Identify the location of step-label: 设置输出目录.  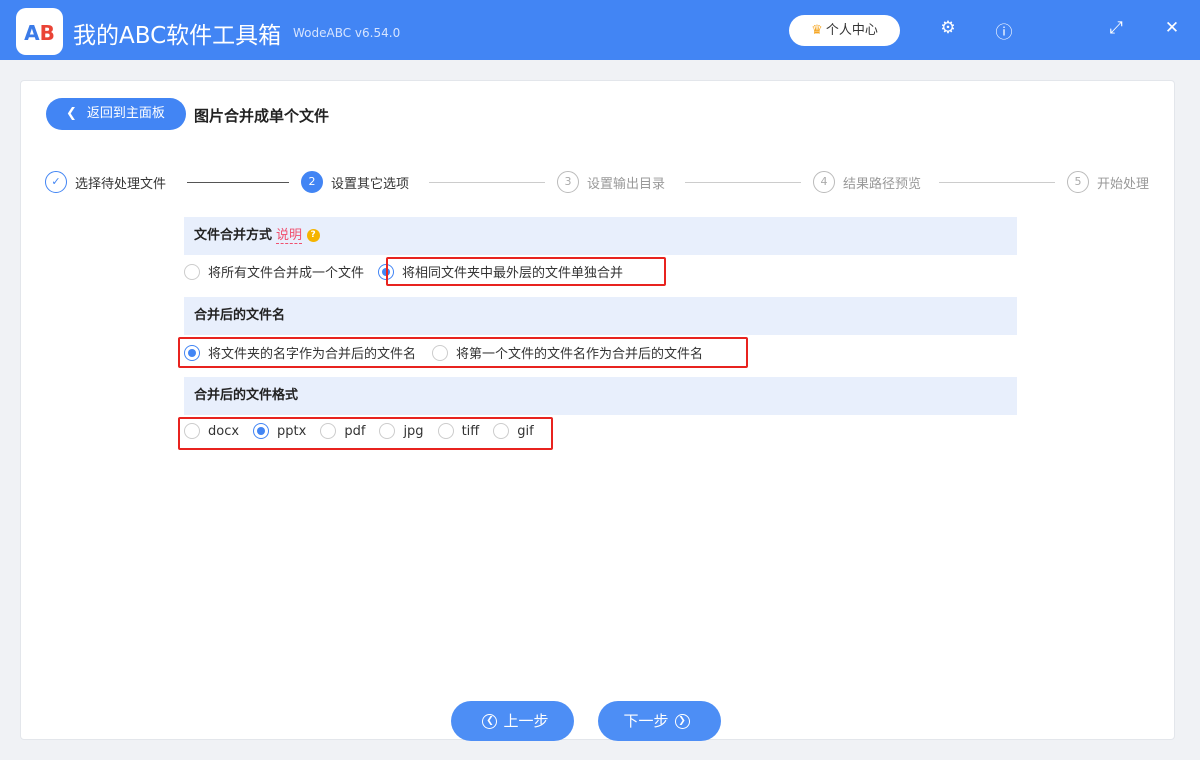
(626, 184).